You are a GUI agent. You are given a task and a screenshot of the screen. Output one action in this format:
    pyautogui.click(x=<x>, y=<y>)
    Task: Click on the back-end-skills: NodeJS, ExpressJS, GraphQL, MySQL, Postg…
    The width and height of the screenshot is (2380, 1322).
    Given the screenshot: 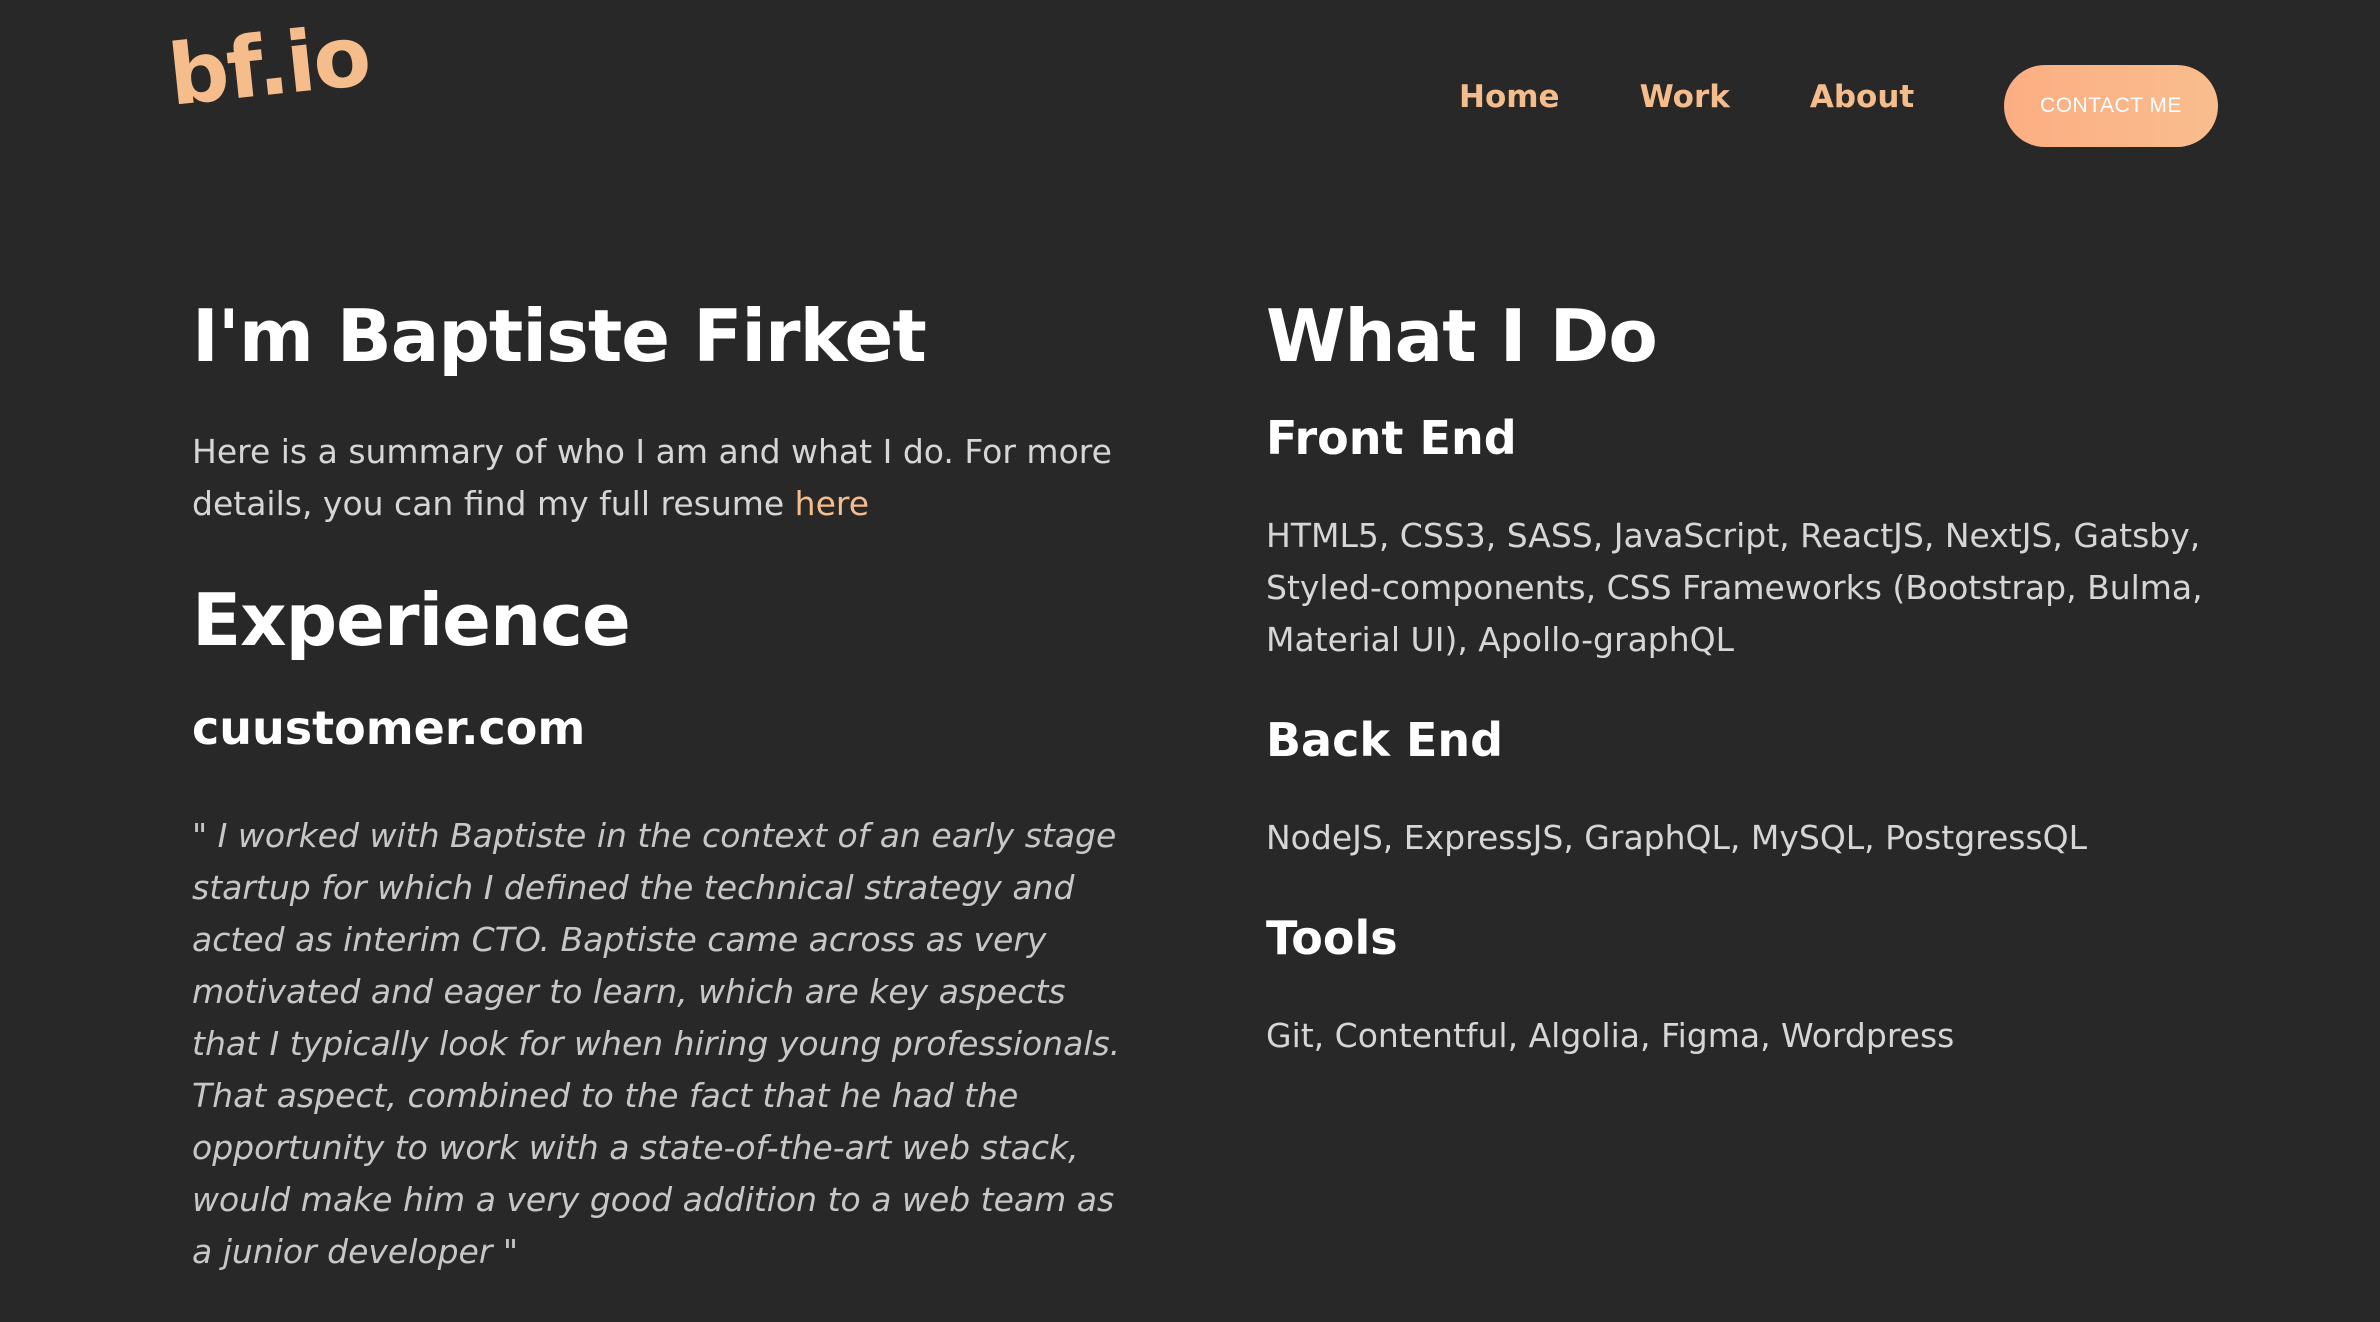 What is the action you would take?
    pyautogui.click(x=1677, y=837)
    